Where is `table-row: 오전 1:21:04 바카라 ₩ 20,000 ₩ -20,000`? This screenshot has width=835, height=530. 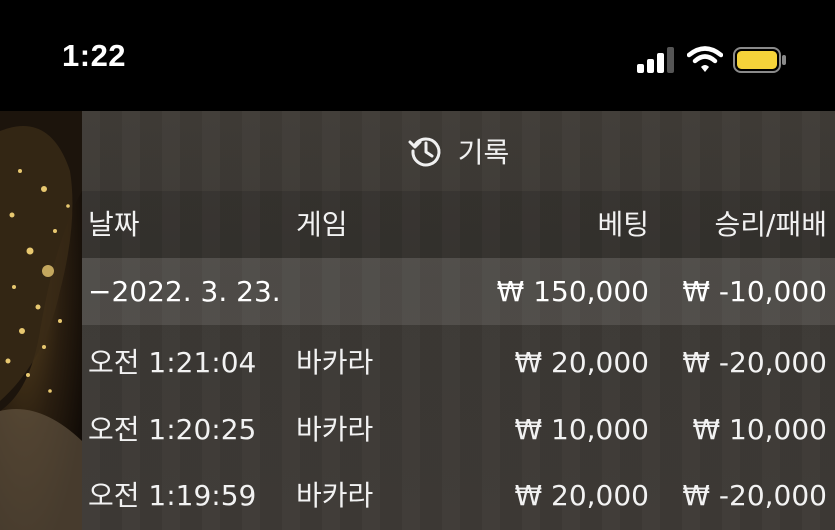 table-row: 오전 1:21:04 바카라 ₩ 20,000 ₩ -20,000 is located at coordinates (458, 362).